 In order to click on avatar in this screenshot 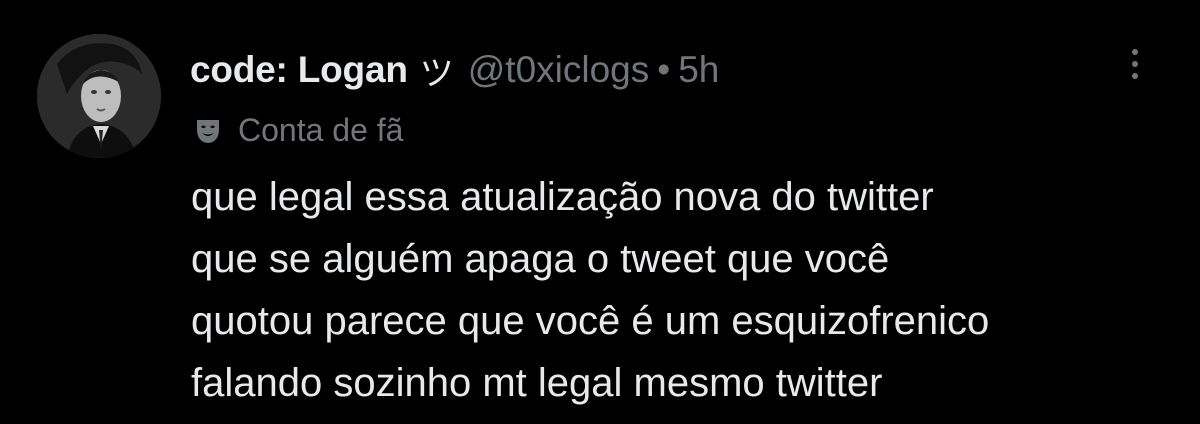, I will do `click(99, 96)`.